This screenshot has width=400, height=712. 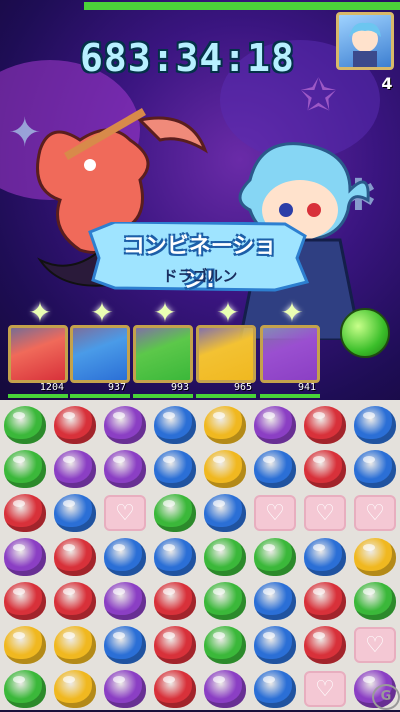 What do you see at coordinates (387, 83) in the screenshot?
I see `enemy-turn-counter: 4` at bounding box center [387, 83].